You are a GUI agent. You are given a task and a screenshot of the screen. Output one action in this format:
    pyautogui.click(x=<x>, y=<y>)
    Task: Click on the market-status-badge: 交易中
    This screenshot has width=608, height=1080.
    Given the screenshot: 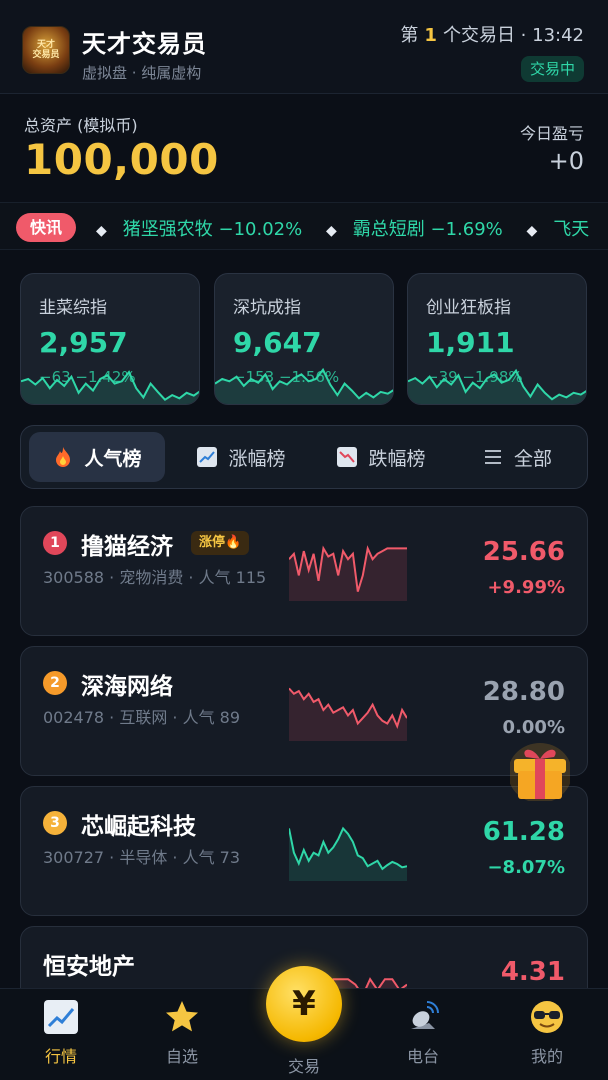 What is the action you would take?
    pyautogui.click(x=552, y=69)
    